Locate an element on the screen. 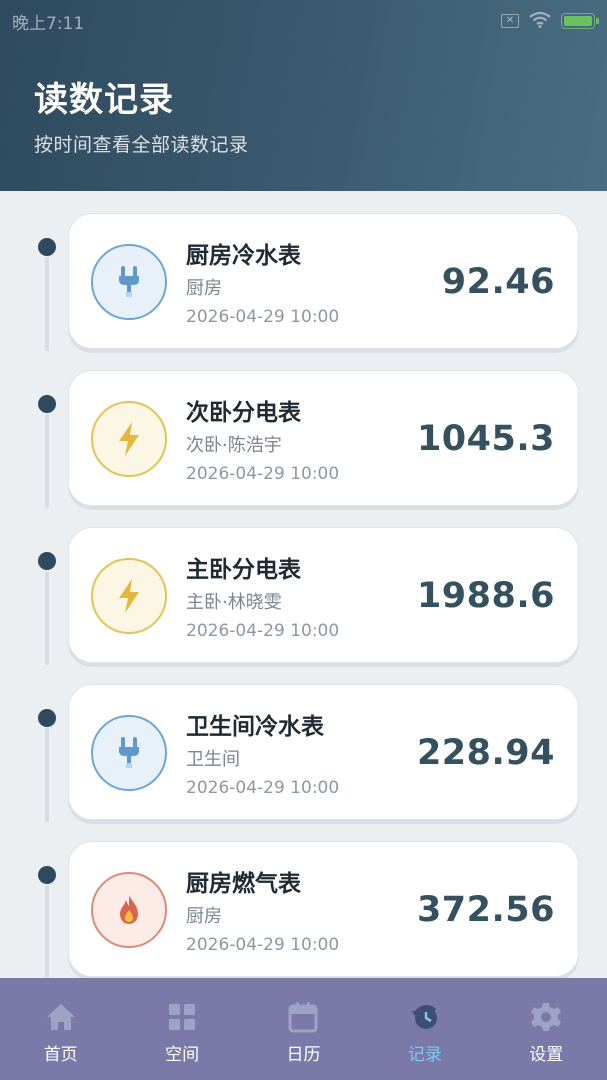  bottom-nav: 首页 空间 日历 记录 设置 is located at coordinates (303, 1029).